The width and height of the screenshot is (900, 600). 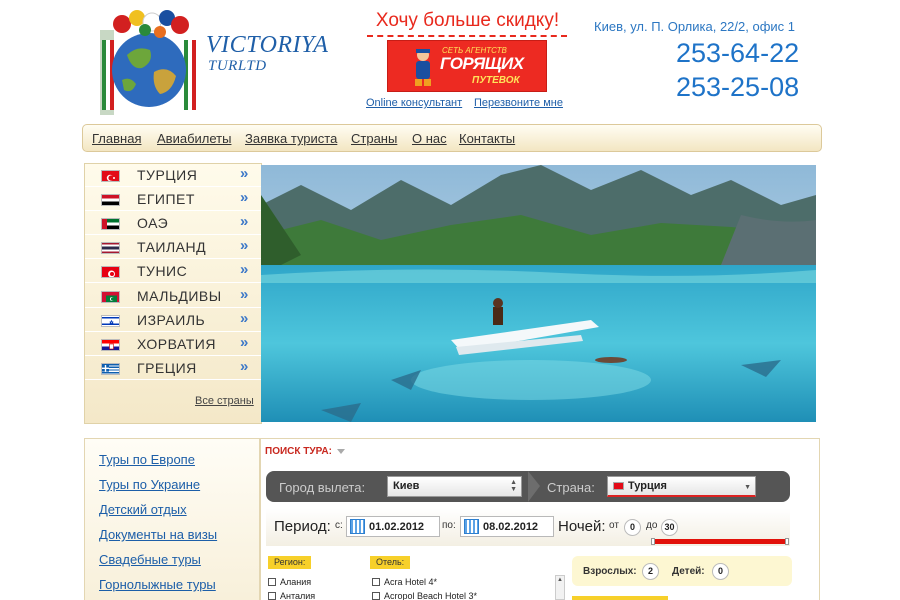 What do you see at coordinates (116, 138) in the screenshot?
I see `nav-home: Главная` at bounding box center [116, 138].